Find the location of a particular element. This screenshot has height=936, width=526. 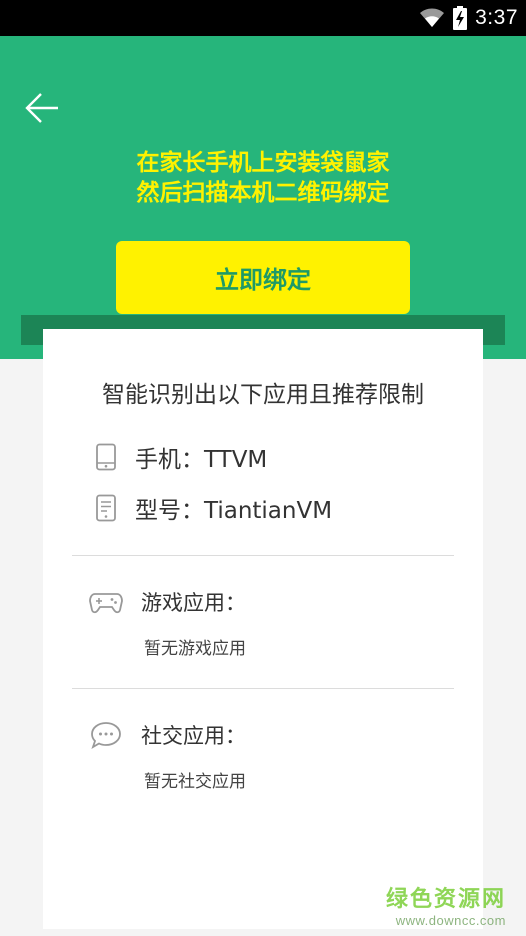

watermark: 绿色资源网 www.downcc.com is located at coordinates (446, 904).